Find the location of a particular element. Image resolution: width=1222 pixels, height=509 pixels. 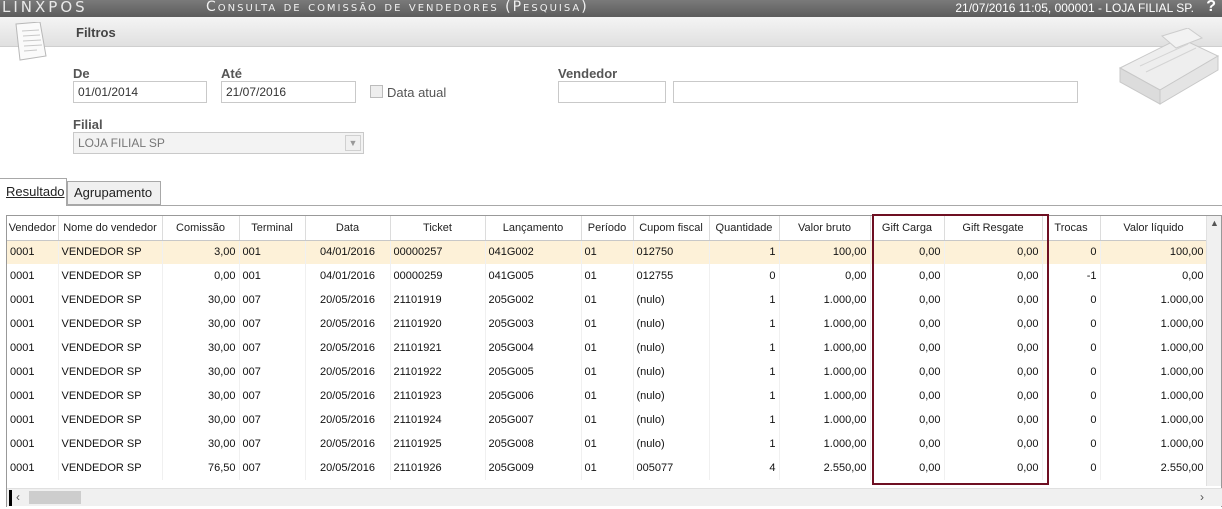

column-header: Vendedor is located at coordinates (33, 228).